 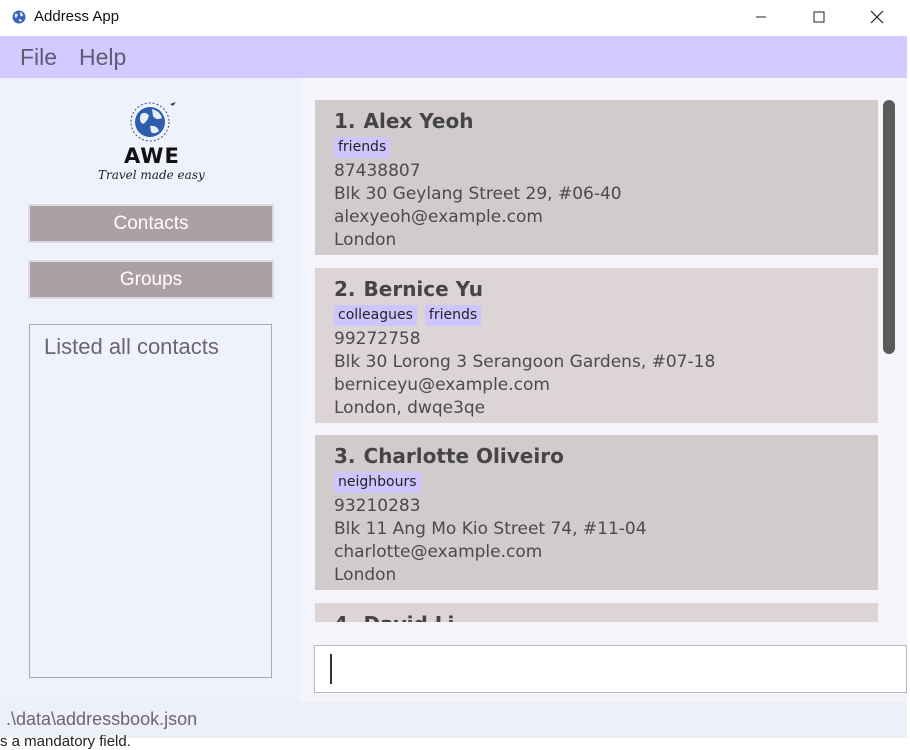 I want to click on close-button, so click(x=877, y=17).